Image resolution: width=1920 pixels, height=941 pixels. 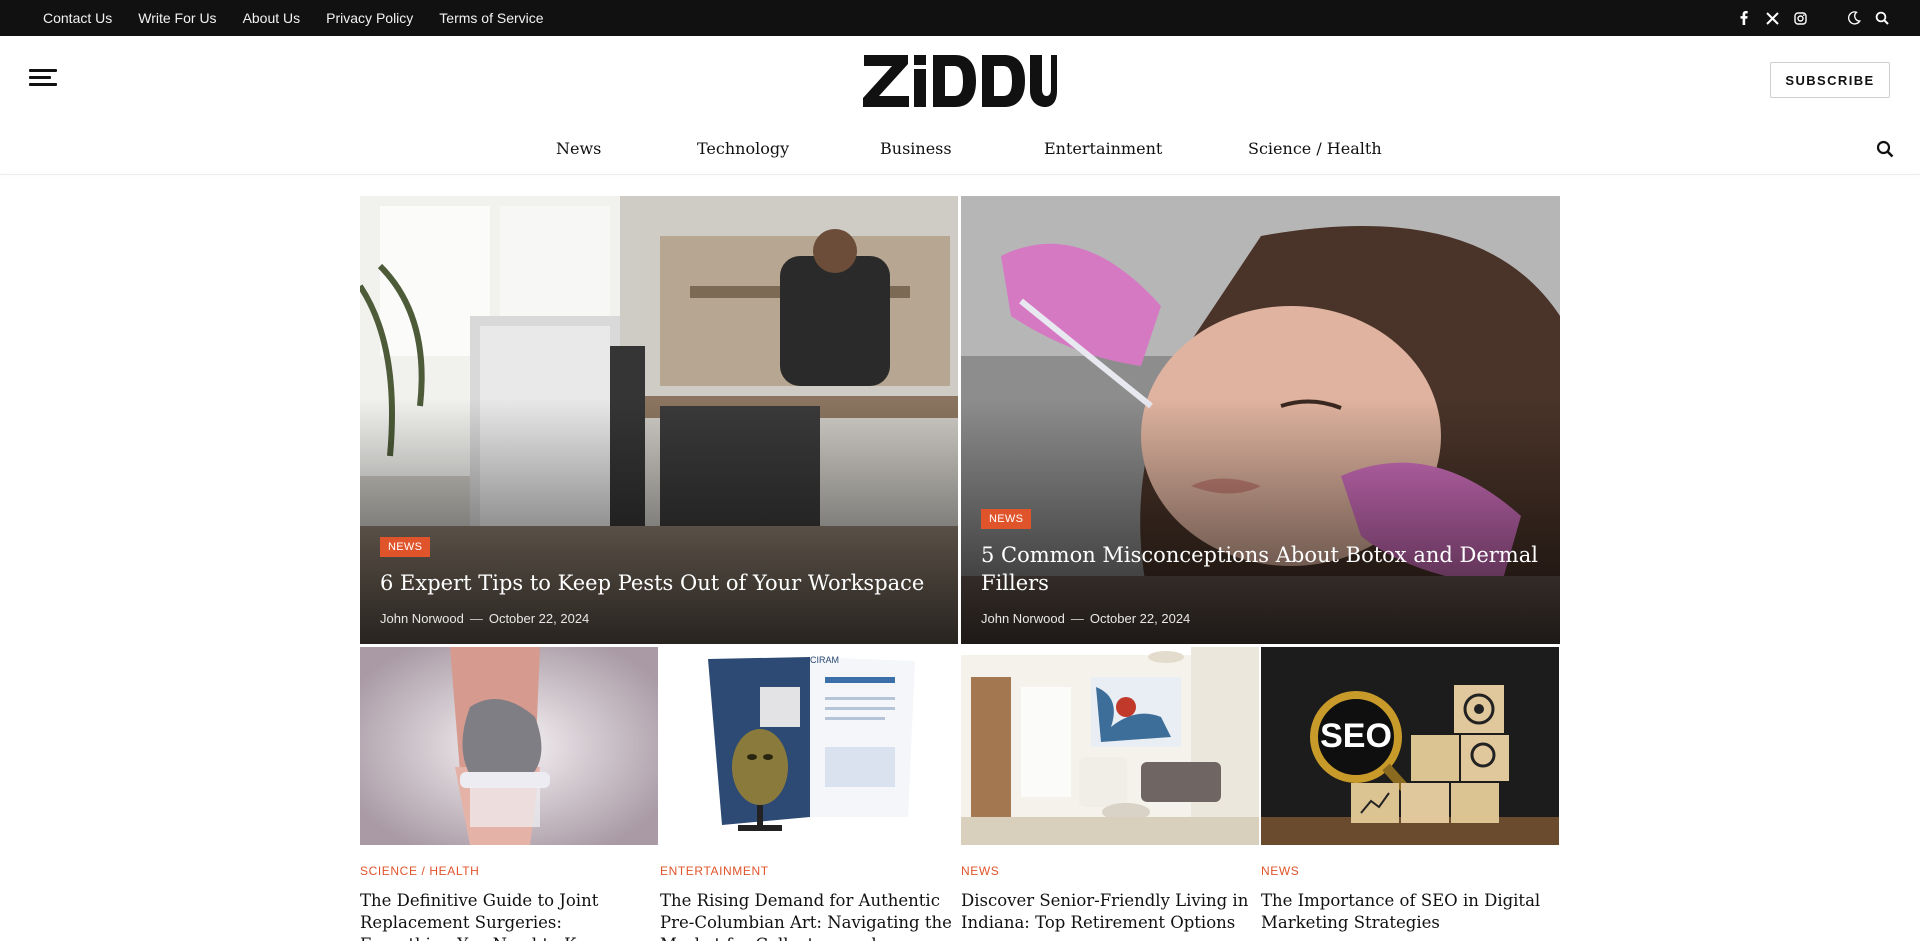 What do you see at coordinates (960, 174) in the screenshot?
I see `nav-divider` at bounding box center [960, 174].